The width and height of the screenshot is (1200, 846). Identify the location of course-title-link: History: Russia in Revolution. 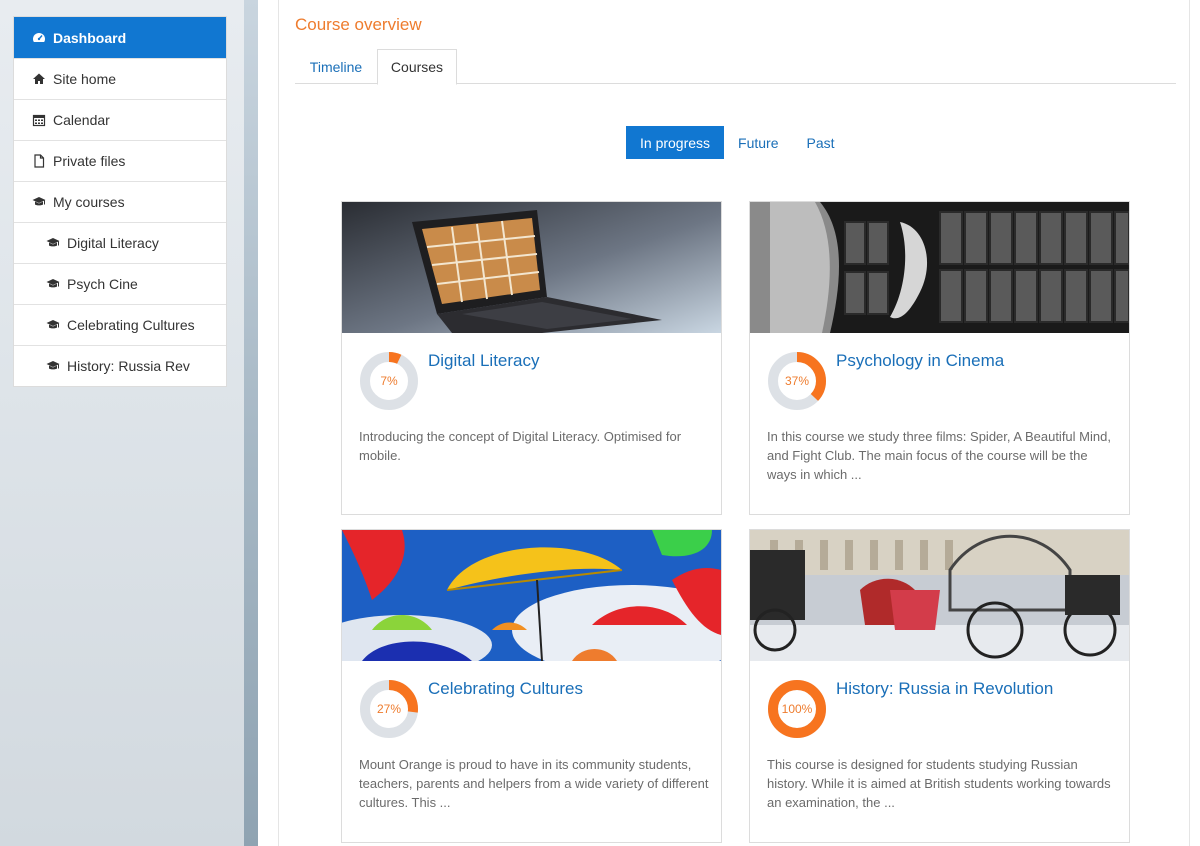
(944, 689).